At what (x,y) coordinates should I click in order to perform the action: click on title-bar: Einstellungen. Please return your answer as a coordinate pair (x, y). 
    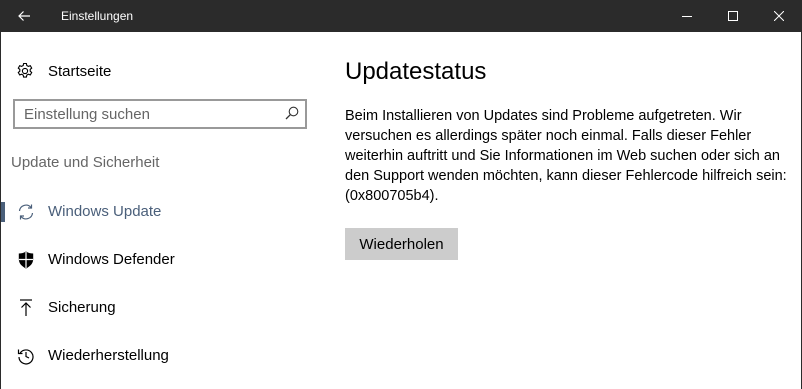
    Looking at the image, I should click on (401, 16).